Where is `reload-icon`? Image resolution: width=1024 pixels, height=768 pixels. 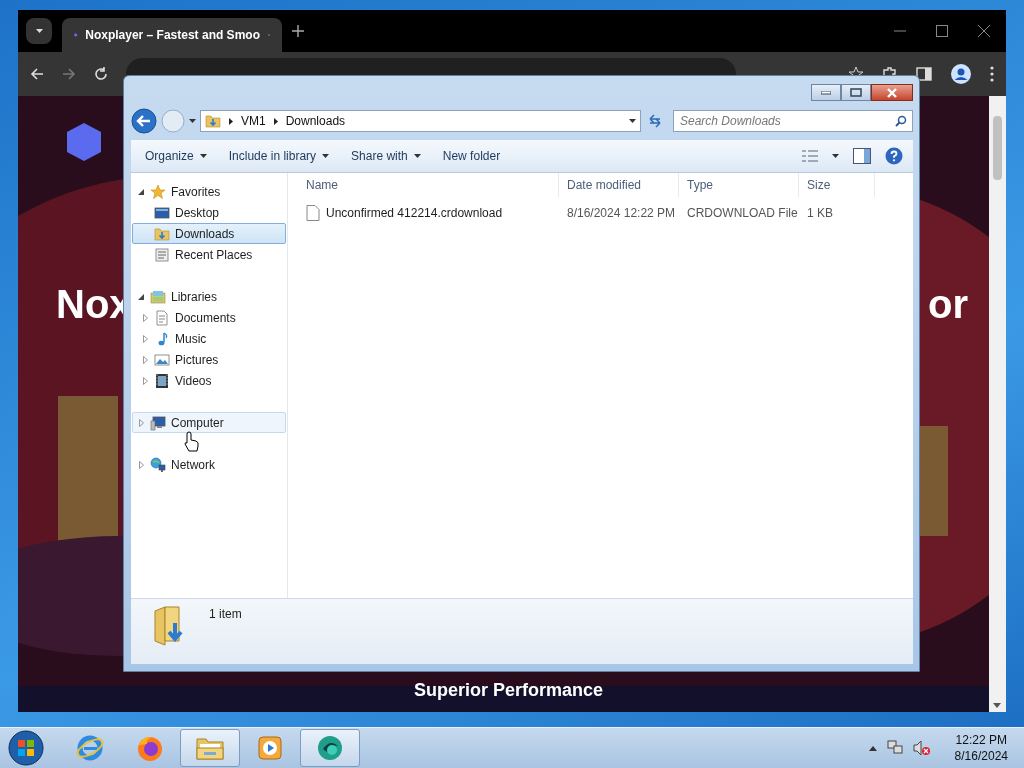
reload-icon is located at coordinates (101, 74).